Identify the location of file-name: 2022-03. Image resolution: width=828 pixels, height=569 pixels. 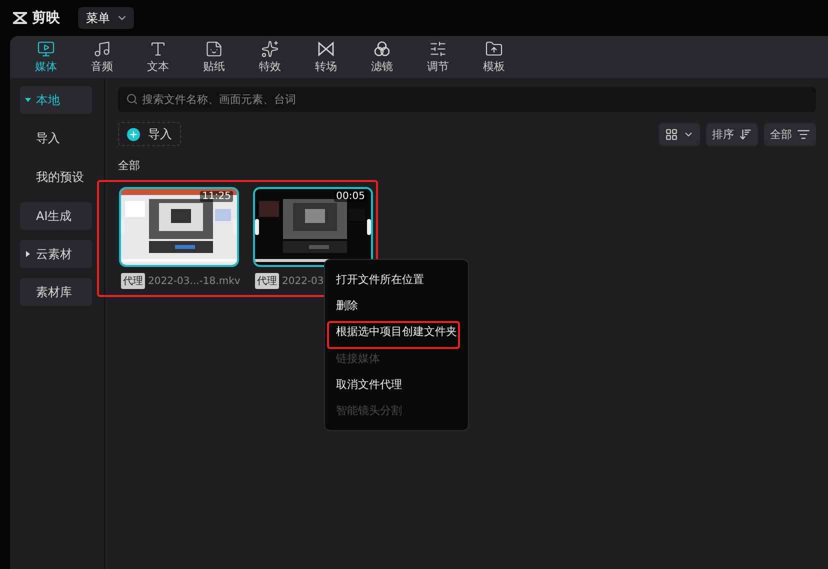
(303, 281).